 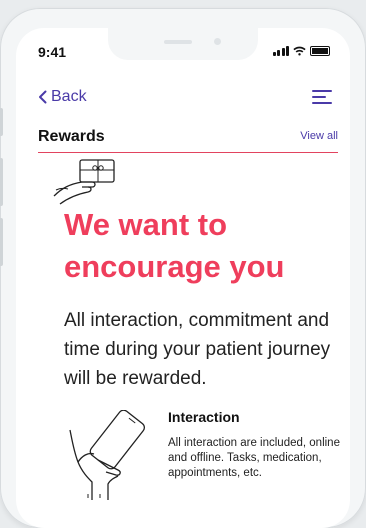 What do you see at coordinates (204, 417) in the screenshot?
I see `feature-title: Interaction` at bounding box center [204, 417].